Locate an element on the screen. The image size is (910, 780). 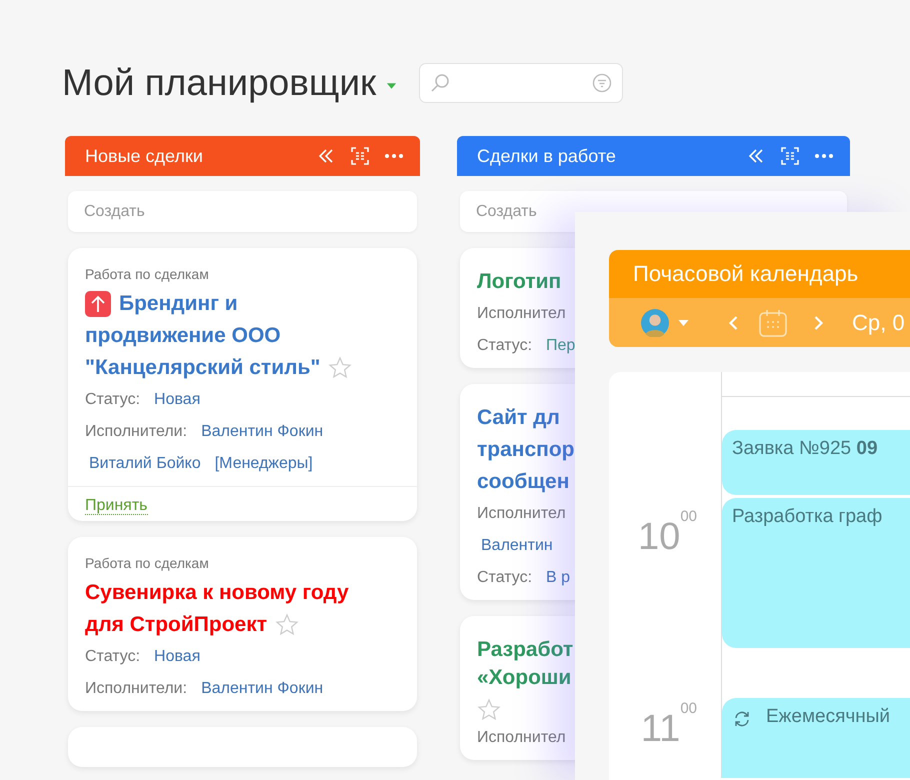
deal-title: Логотип is located at coordinates (519, 282).